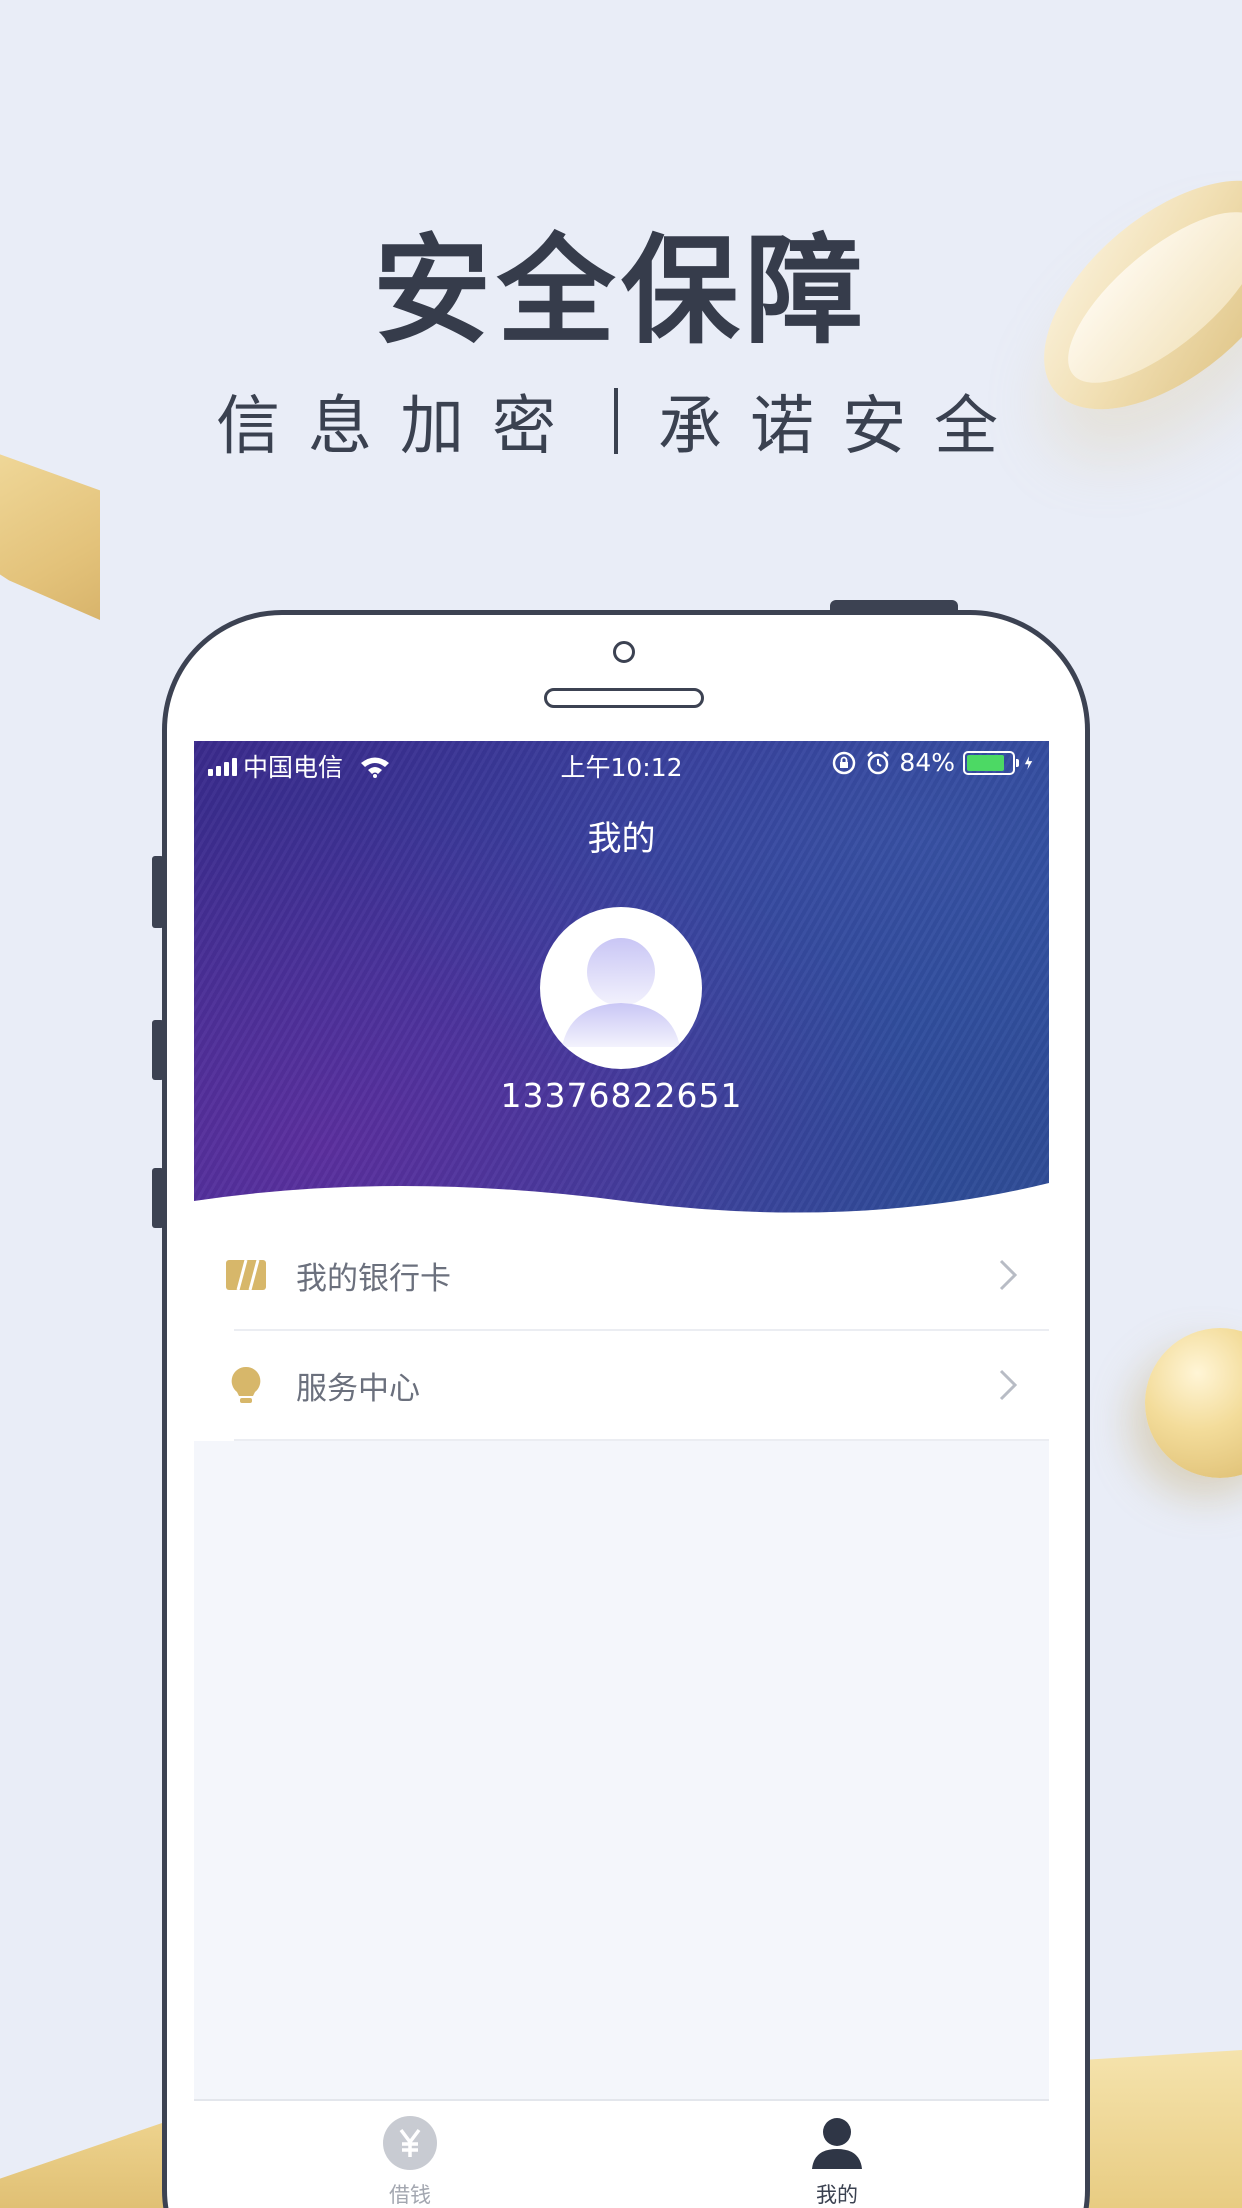 The width and height of the screenshot is (1242, 2208). I want to click on status-bar-right: 84%, so click(935, 762).